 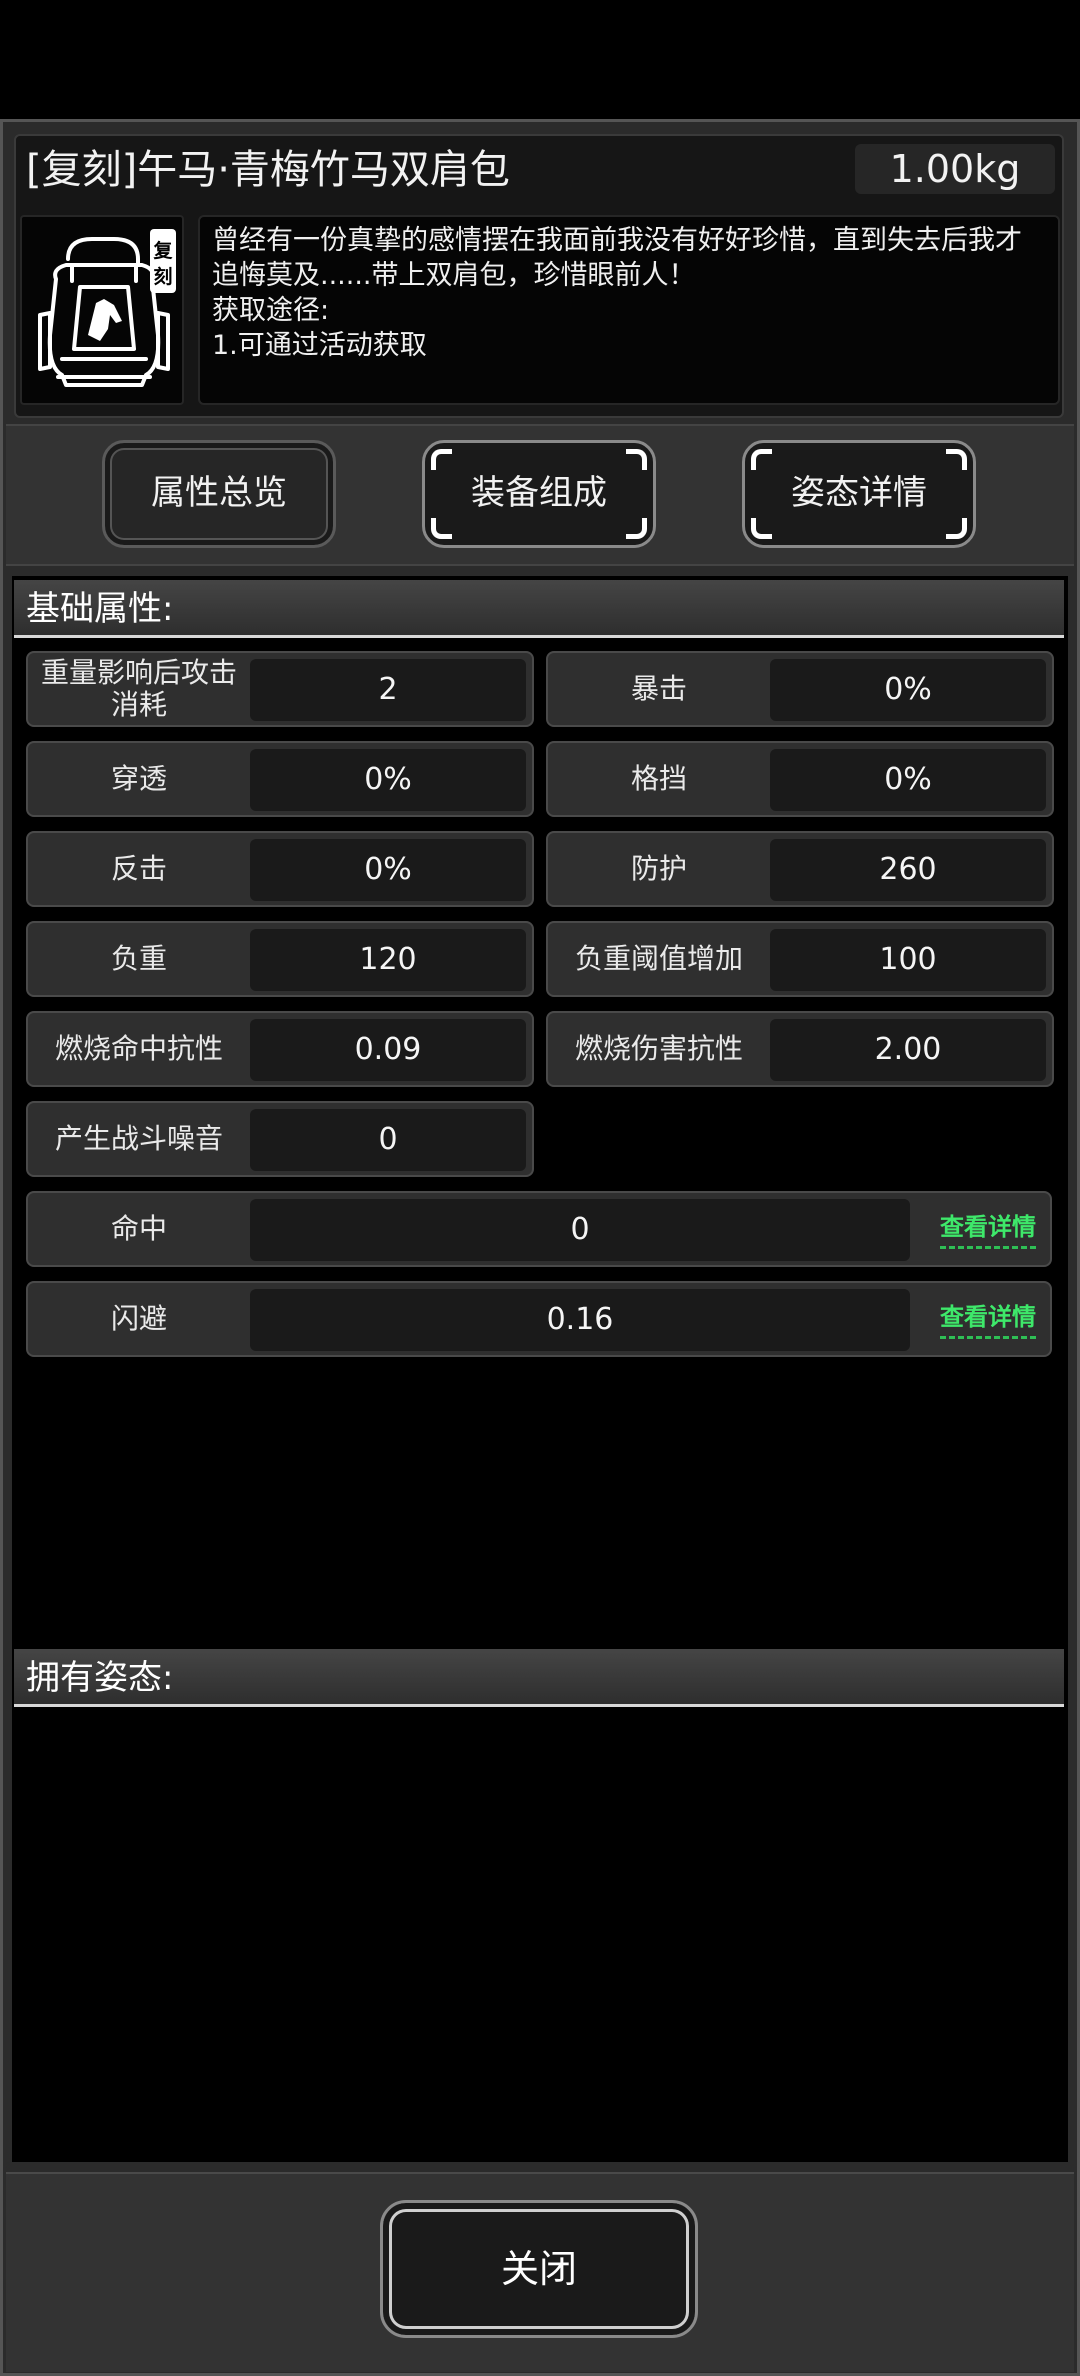 I want to click on tab-label: 姿态详情, so click(x=859, y=493).